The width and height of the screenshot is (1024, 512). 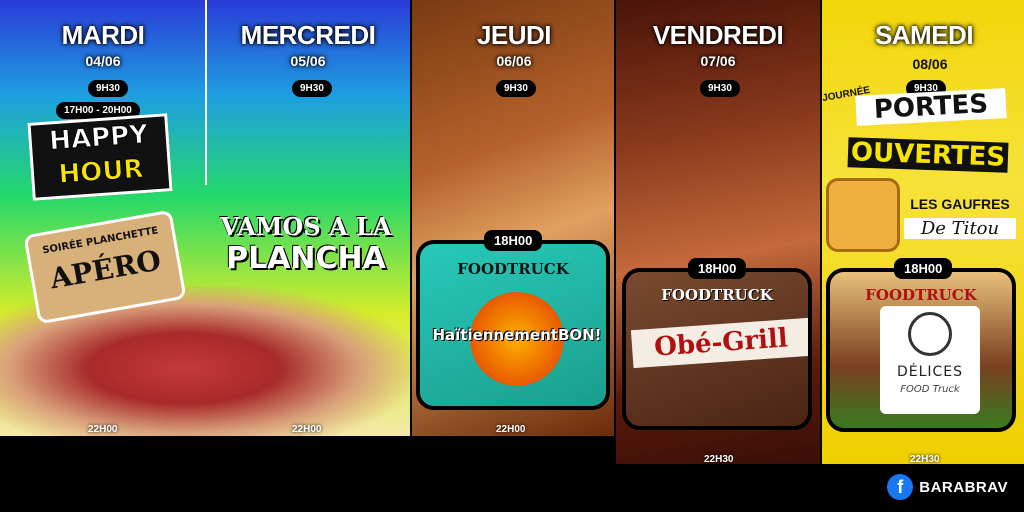 I want to click on day-name: SAMEDI, so click(x=924, y=35).